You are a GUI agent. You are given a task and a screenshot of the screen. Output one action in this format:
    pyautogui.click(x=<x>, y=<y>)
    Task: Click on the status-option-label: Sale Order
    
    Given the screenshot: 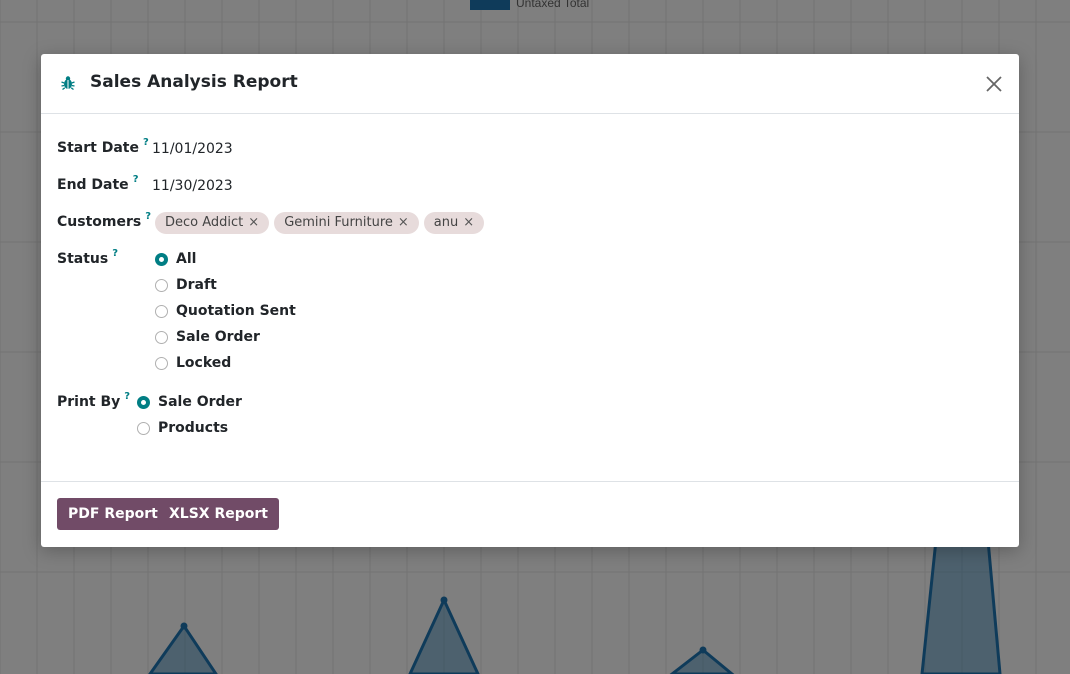 What is the action you would take?
    pyautogui.click(x=218, y=337)
    